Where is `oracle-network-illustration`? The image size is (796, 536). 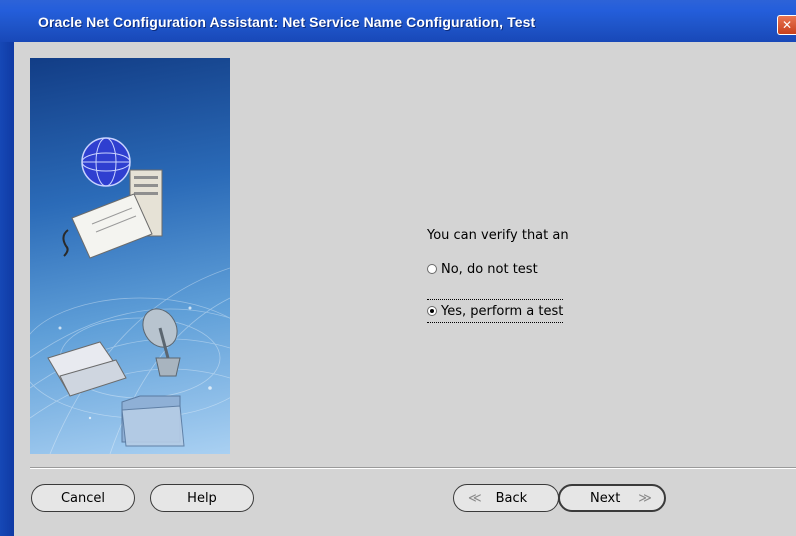 oracle-network-illustration is located at coordinates (130, 295).